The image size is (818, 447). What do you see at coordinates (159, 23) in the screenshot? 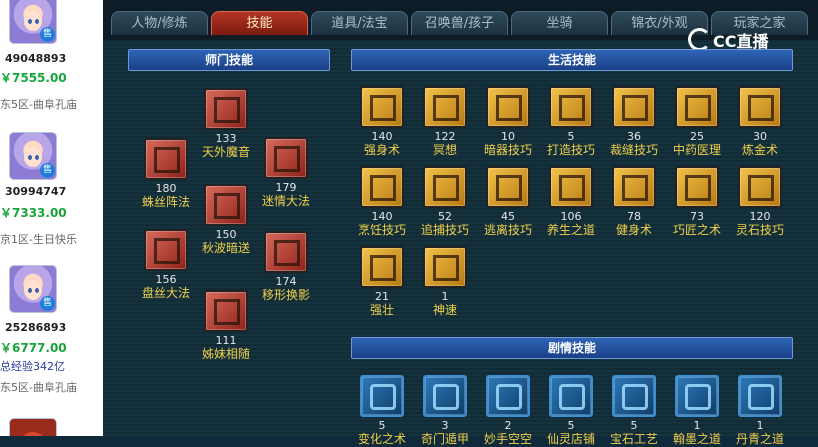
I see `tab-character: 人物/修炼` at bounding box center [159, 23].